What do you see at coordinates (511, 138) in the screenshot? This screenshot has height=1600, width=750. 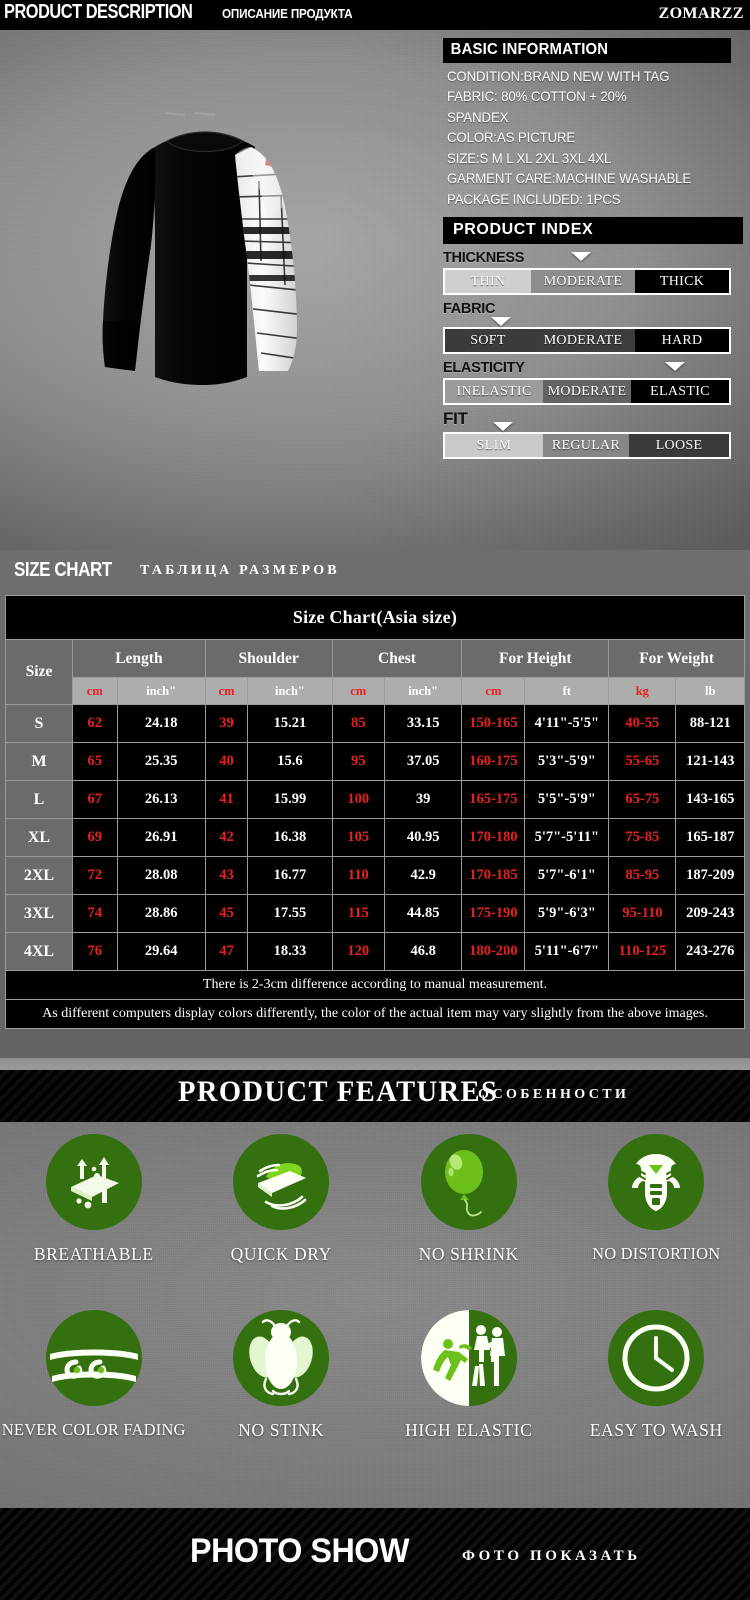 I see `info-line-color: COLOR:AS PICTURE` at bounding box center [511, 138].